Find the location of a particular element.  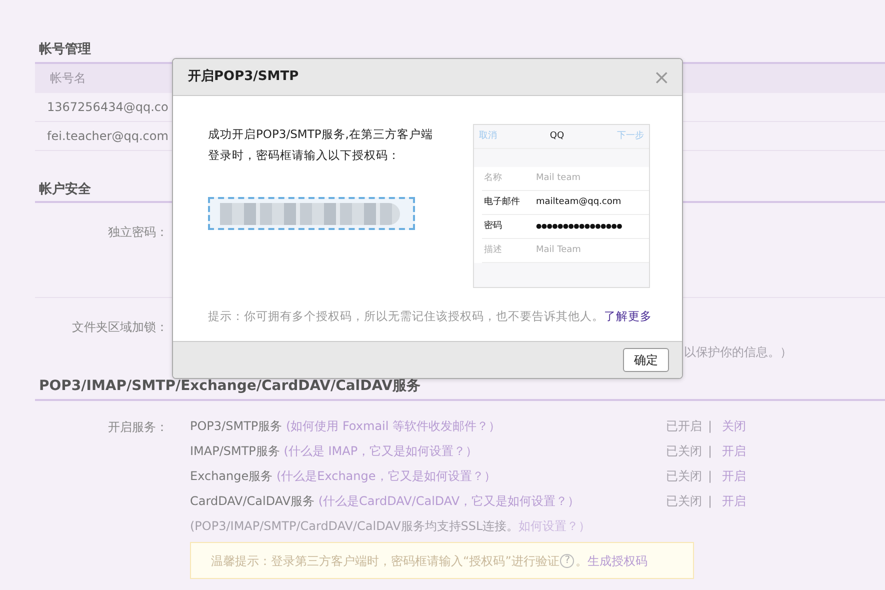

cancel-text: 取消 is located at coordinates (488, 136).